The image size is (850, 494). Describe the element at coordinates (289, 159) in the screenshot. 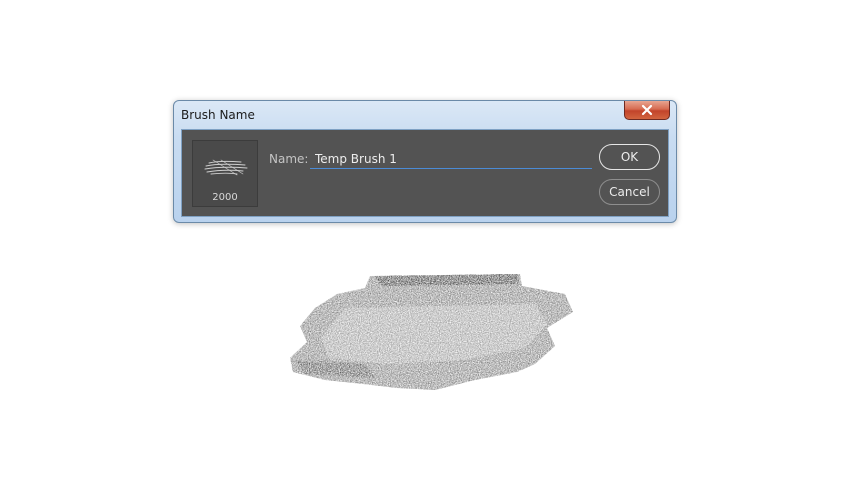

I see `name-label: Name:` at that location.